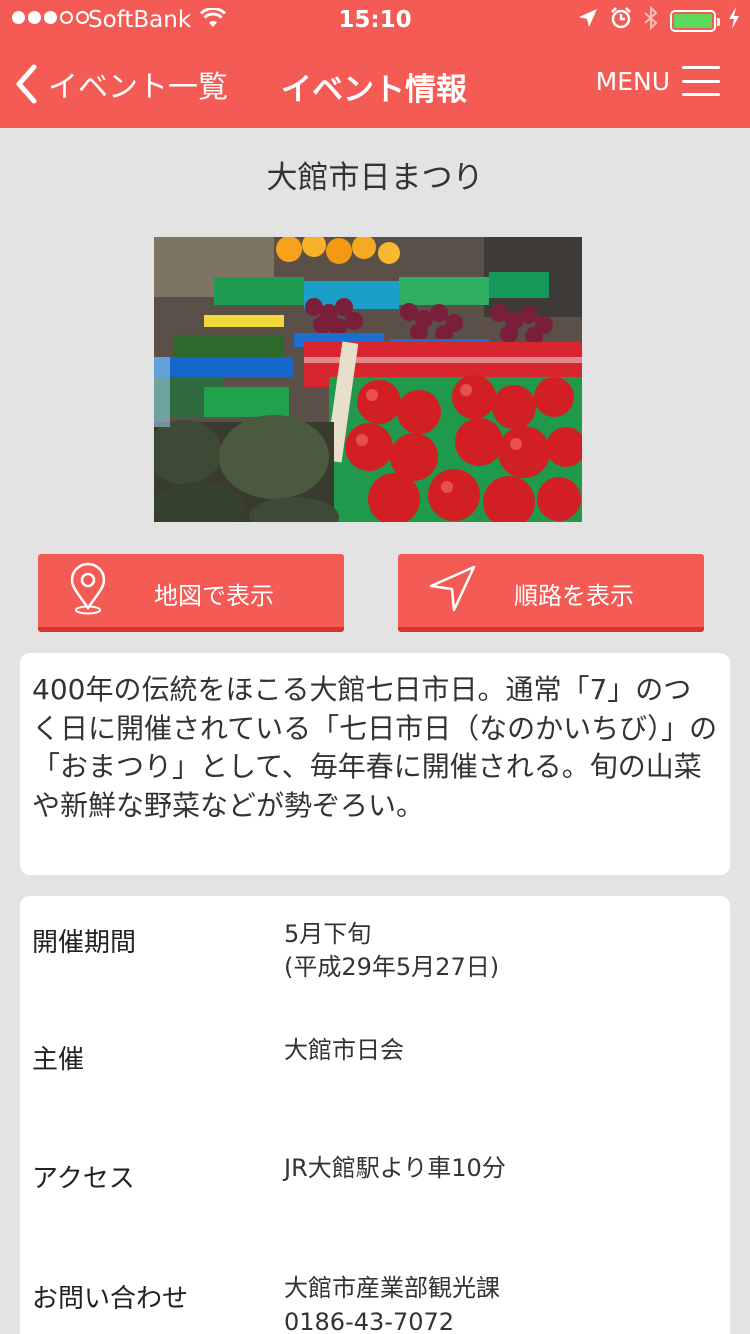 This screenshot has height=1334, width=750. Describe the element at coordinates (621, 21) in the screenshot. I see `alarm-icon` at that location.